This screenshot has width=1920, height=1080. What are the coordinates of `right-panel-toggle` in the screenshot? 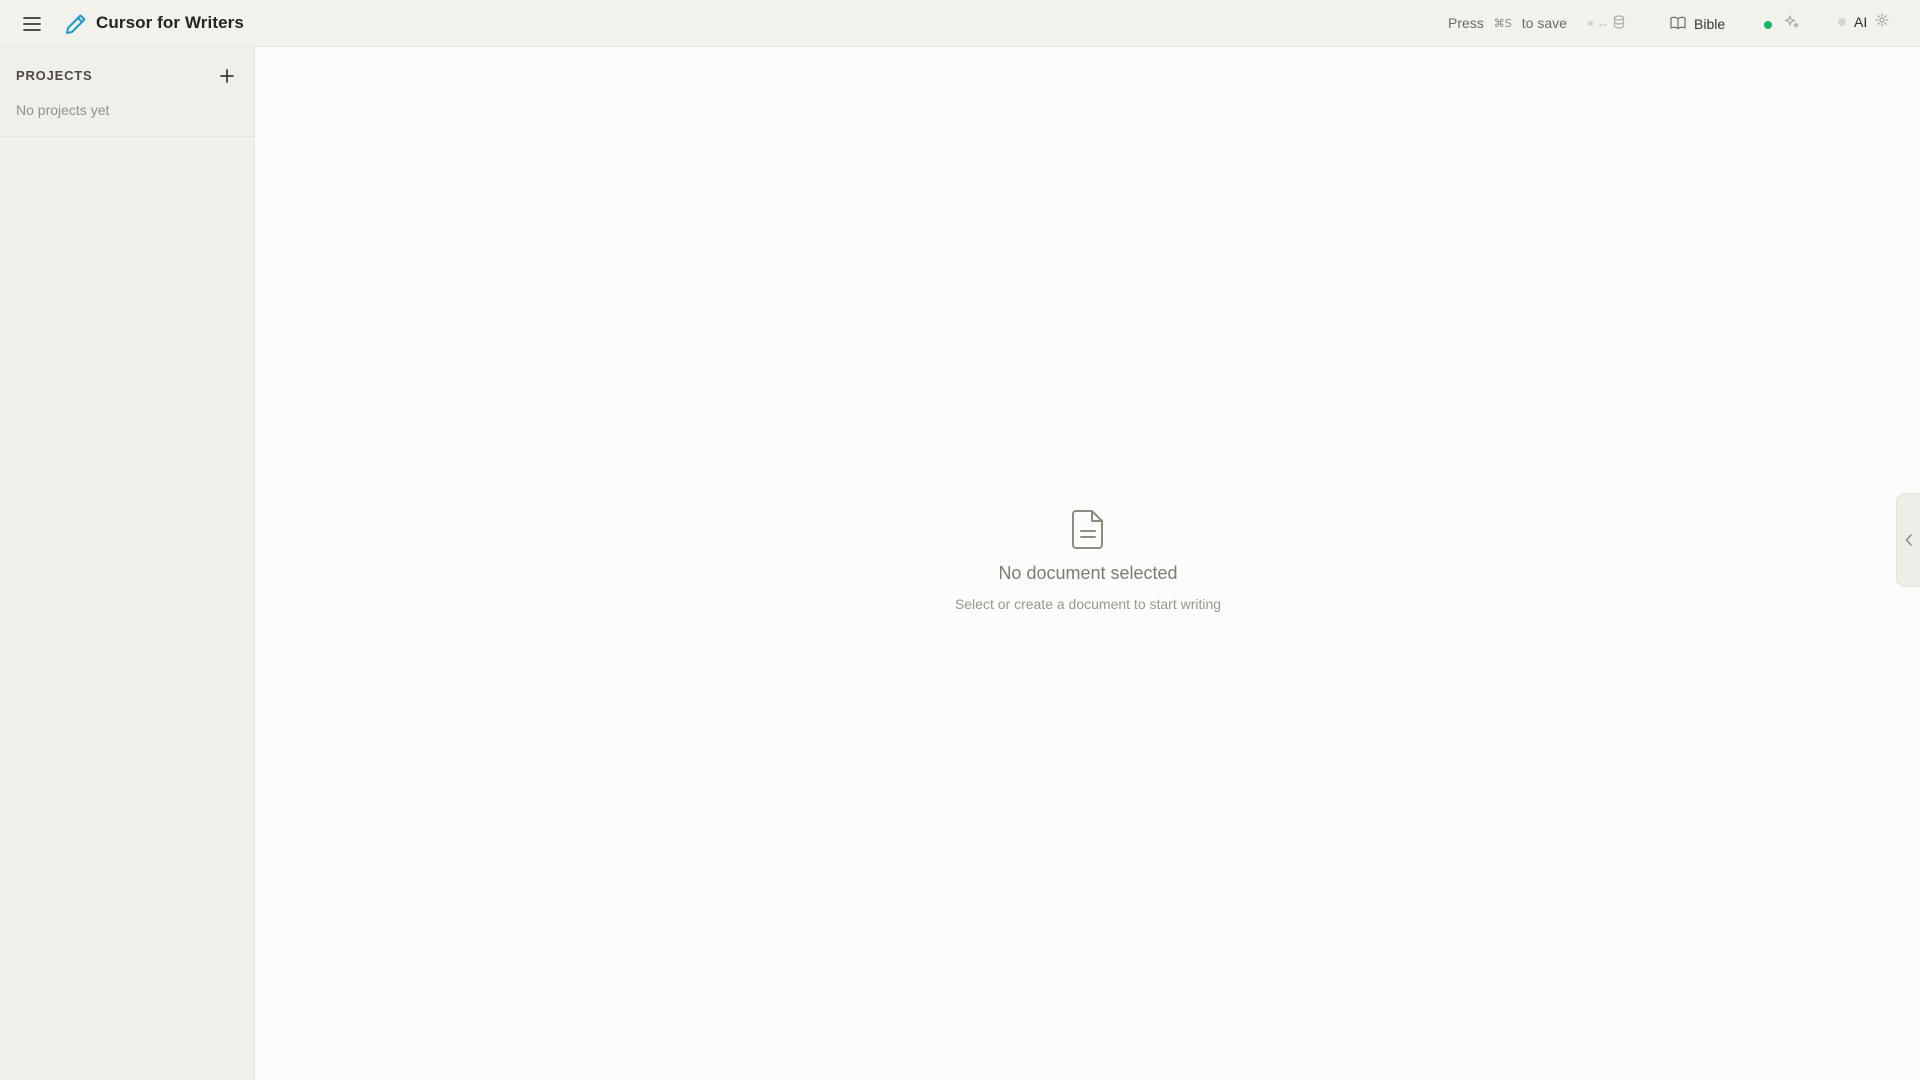 It's located at (1908, 540).